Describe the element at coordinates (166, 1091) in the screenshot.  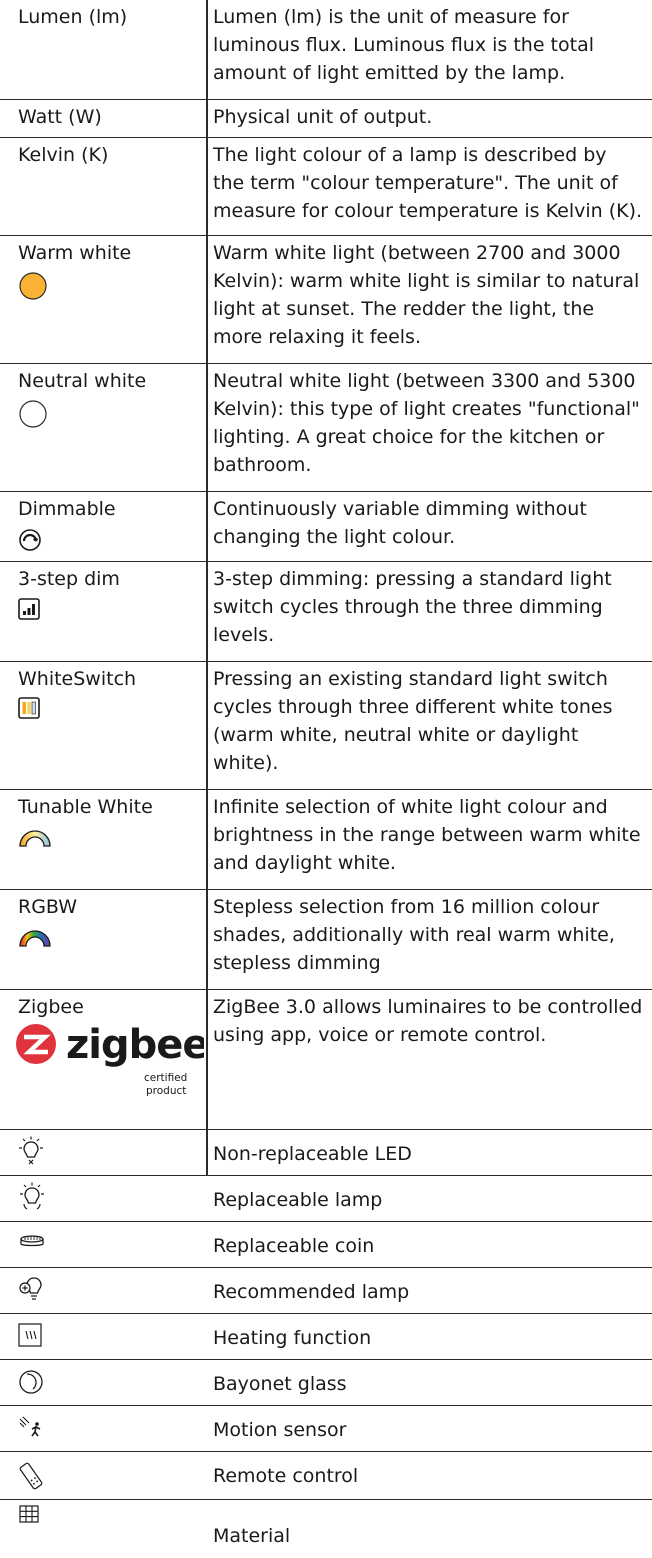
I see `svg-text: product` at that location.